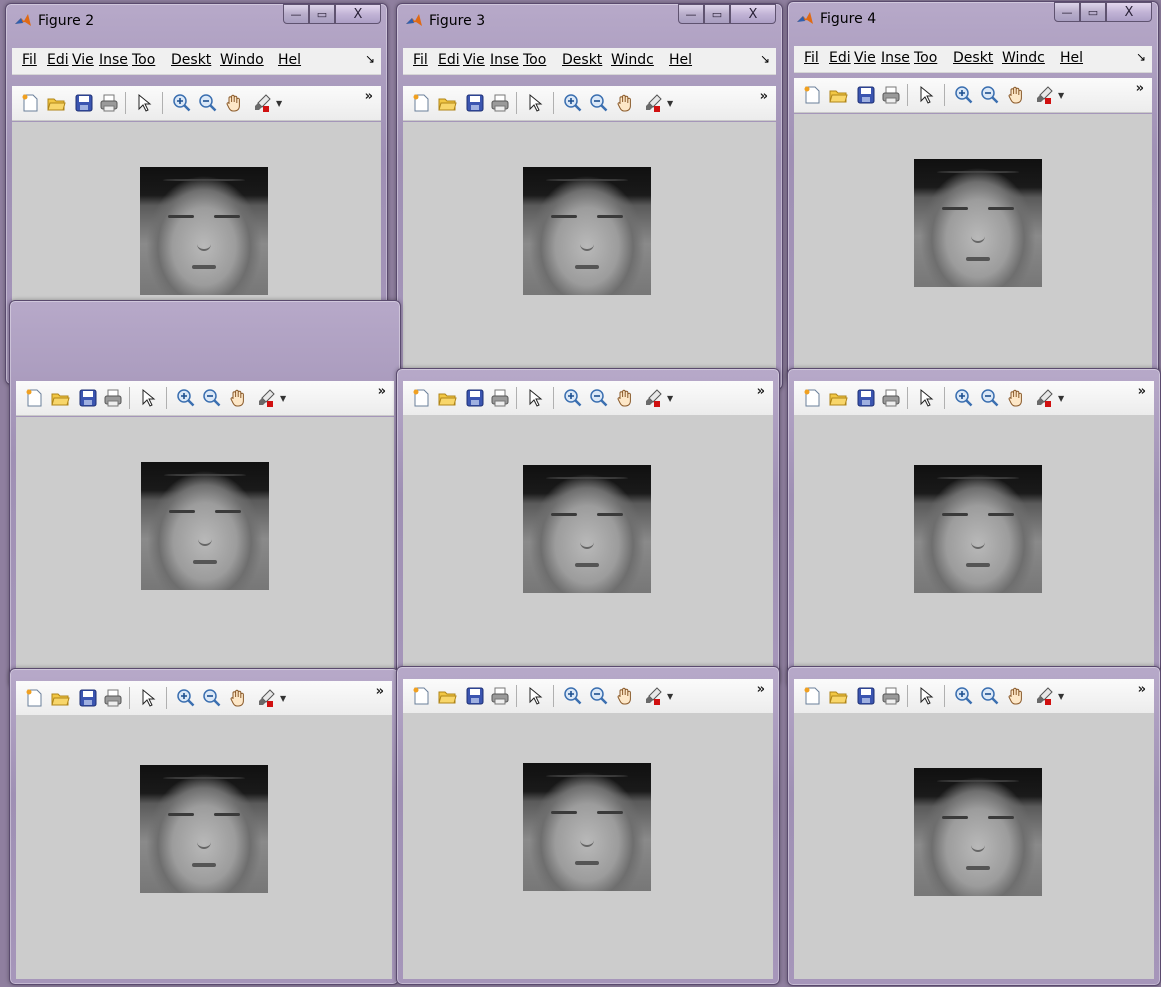 The height and width of the screenshot is (987, 1161). What do you see at coordinates (717, 14) in the screenshot?
I see `maximize-button: ▭` at bounding box center [717, 14].